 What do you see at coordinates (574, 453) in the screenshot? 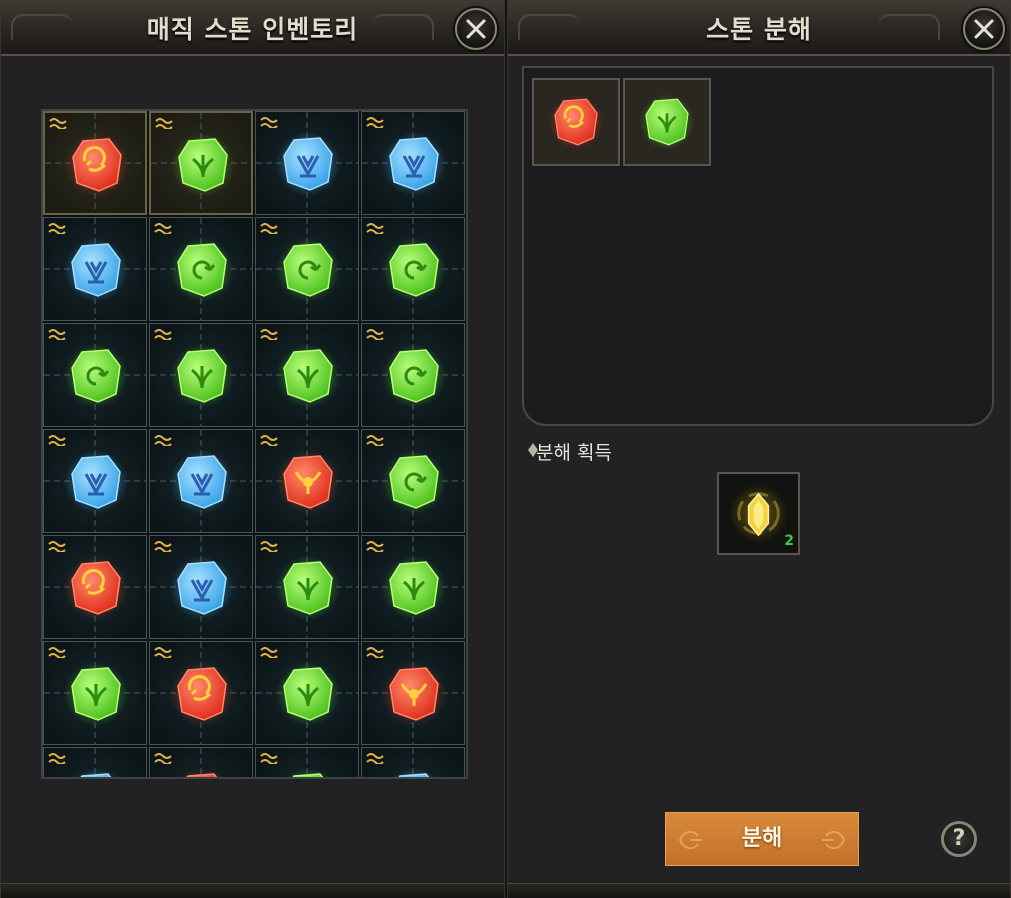
I see `decompose-result-label: 분해 획득` at bounding box center [574, 453].